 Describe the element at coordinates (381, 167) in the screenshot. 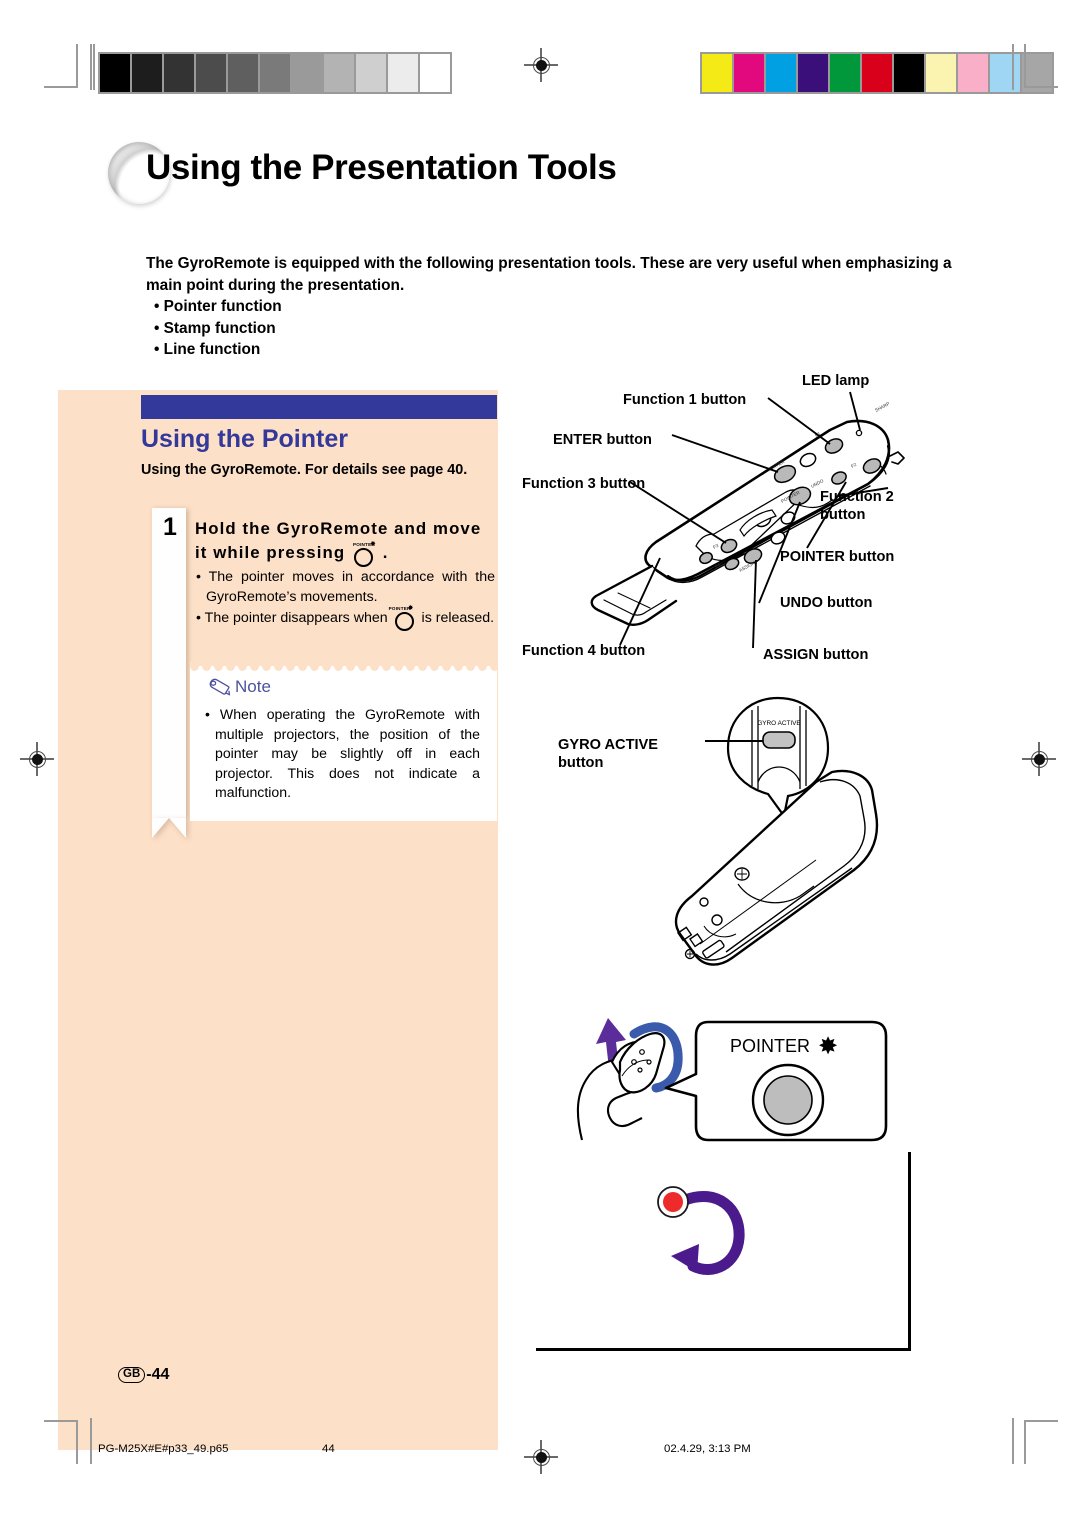

I see `page-title: Using the Presentation Tools` at that location.